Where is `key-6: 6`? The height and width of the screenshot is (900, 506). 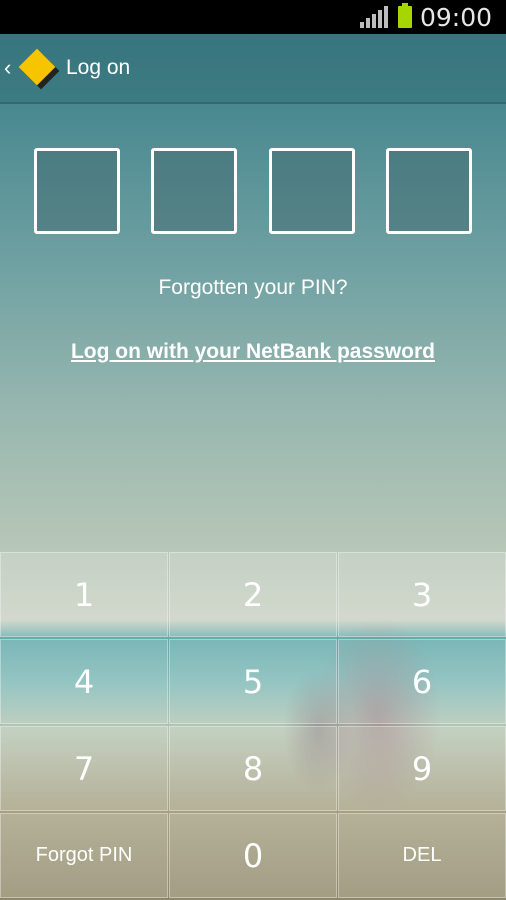
key-6: 6 is located at coordinates (422, 681).